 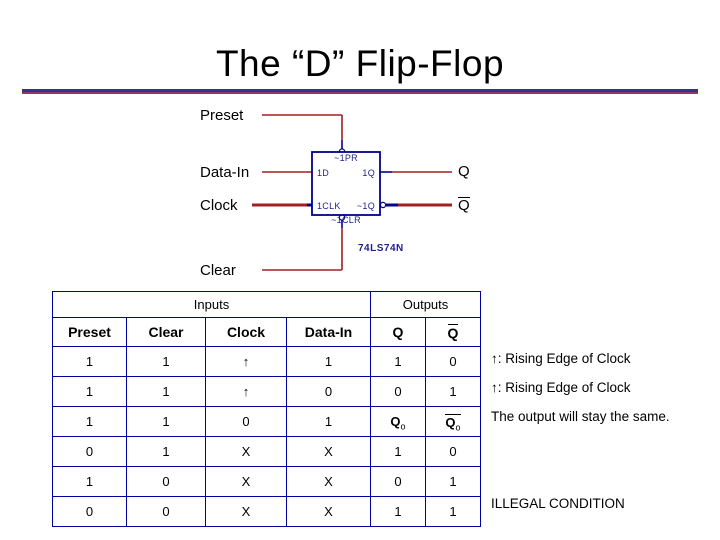 I want to click on row-note: The output will stay the same., so click(x=580, y=416).